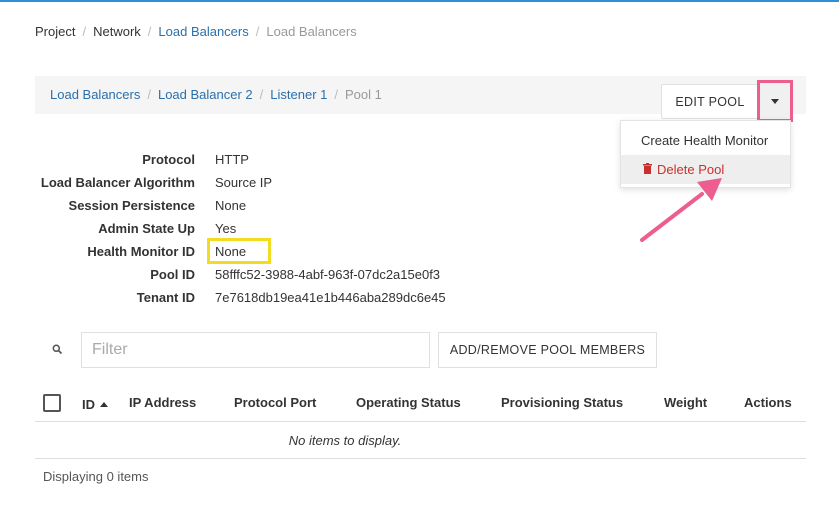 This screenshot has height=512, width=839. Describe the element at coordinates (55, 31) in the screenshot. I see `breadcrumb-item-project: Project` at that location.